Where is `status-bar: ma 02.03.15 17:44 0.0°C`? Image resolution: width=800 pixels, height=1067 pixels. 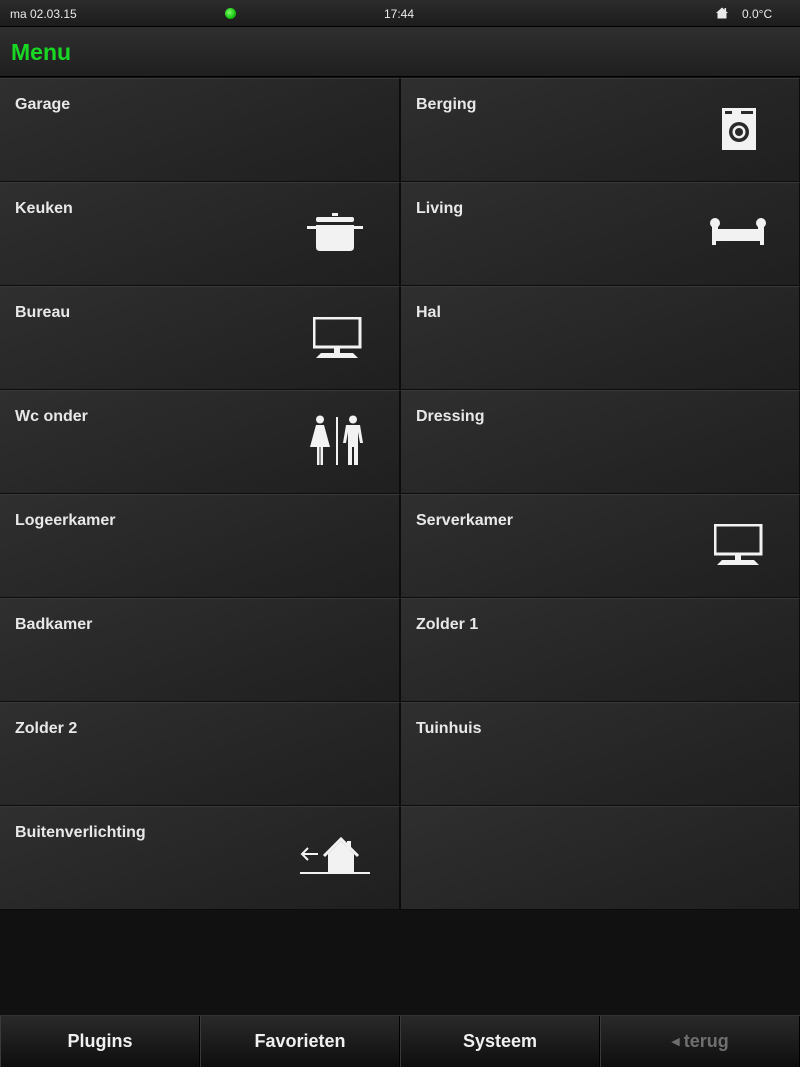
status-bar: ma 02.03.15 17:44 0.0°C is located at coordinates (400, 13).